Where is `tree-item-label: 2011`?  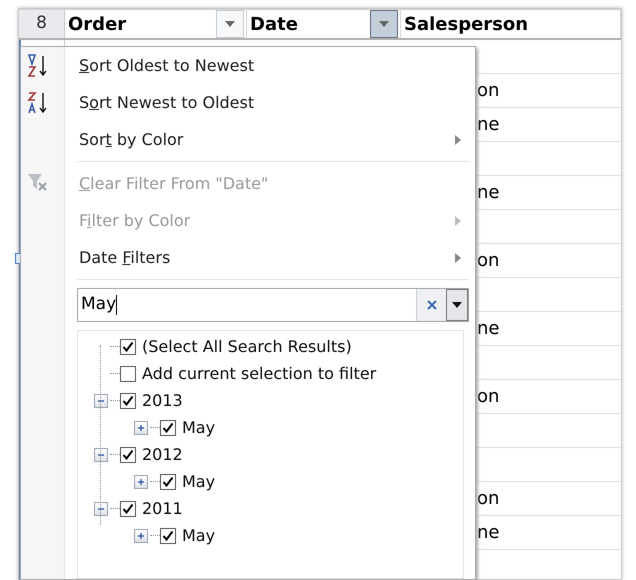 tree-item-label: 2011 is located at coordinates (162, 508).